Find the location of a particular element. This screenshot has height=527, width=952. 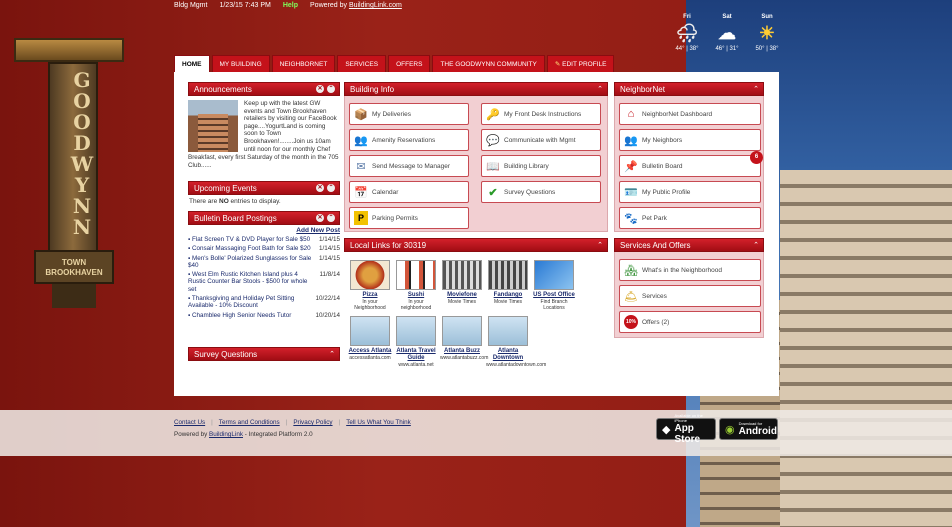

film-image is located at coordinates (462, 275).